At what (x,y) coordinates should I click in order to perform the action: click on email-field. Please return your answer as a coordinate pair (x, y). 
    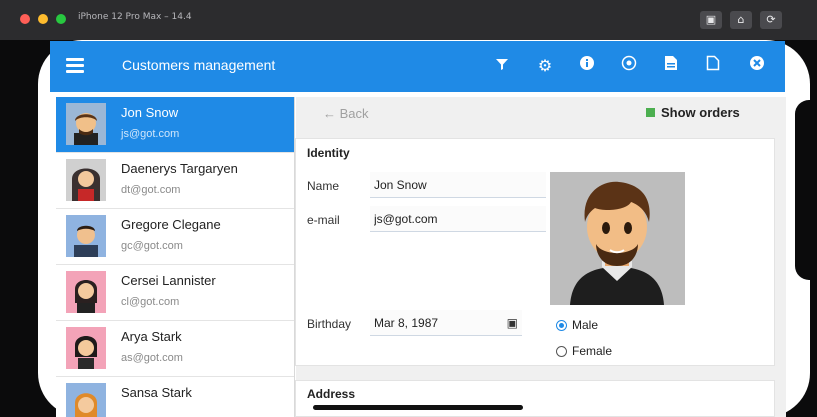
    Looking at the image, I should click on (458, 219).